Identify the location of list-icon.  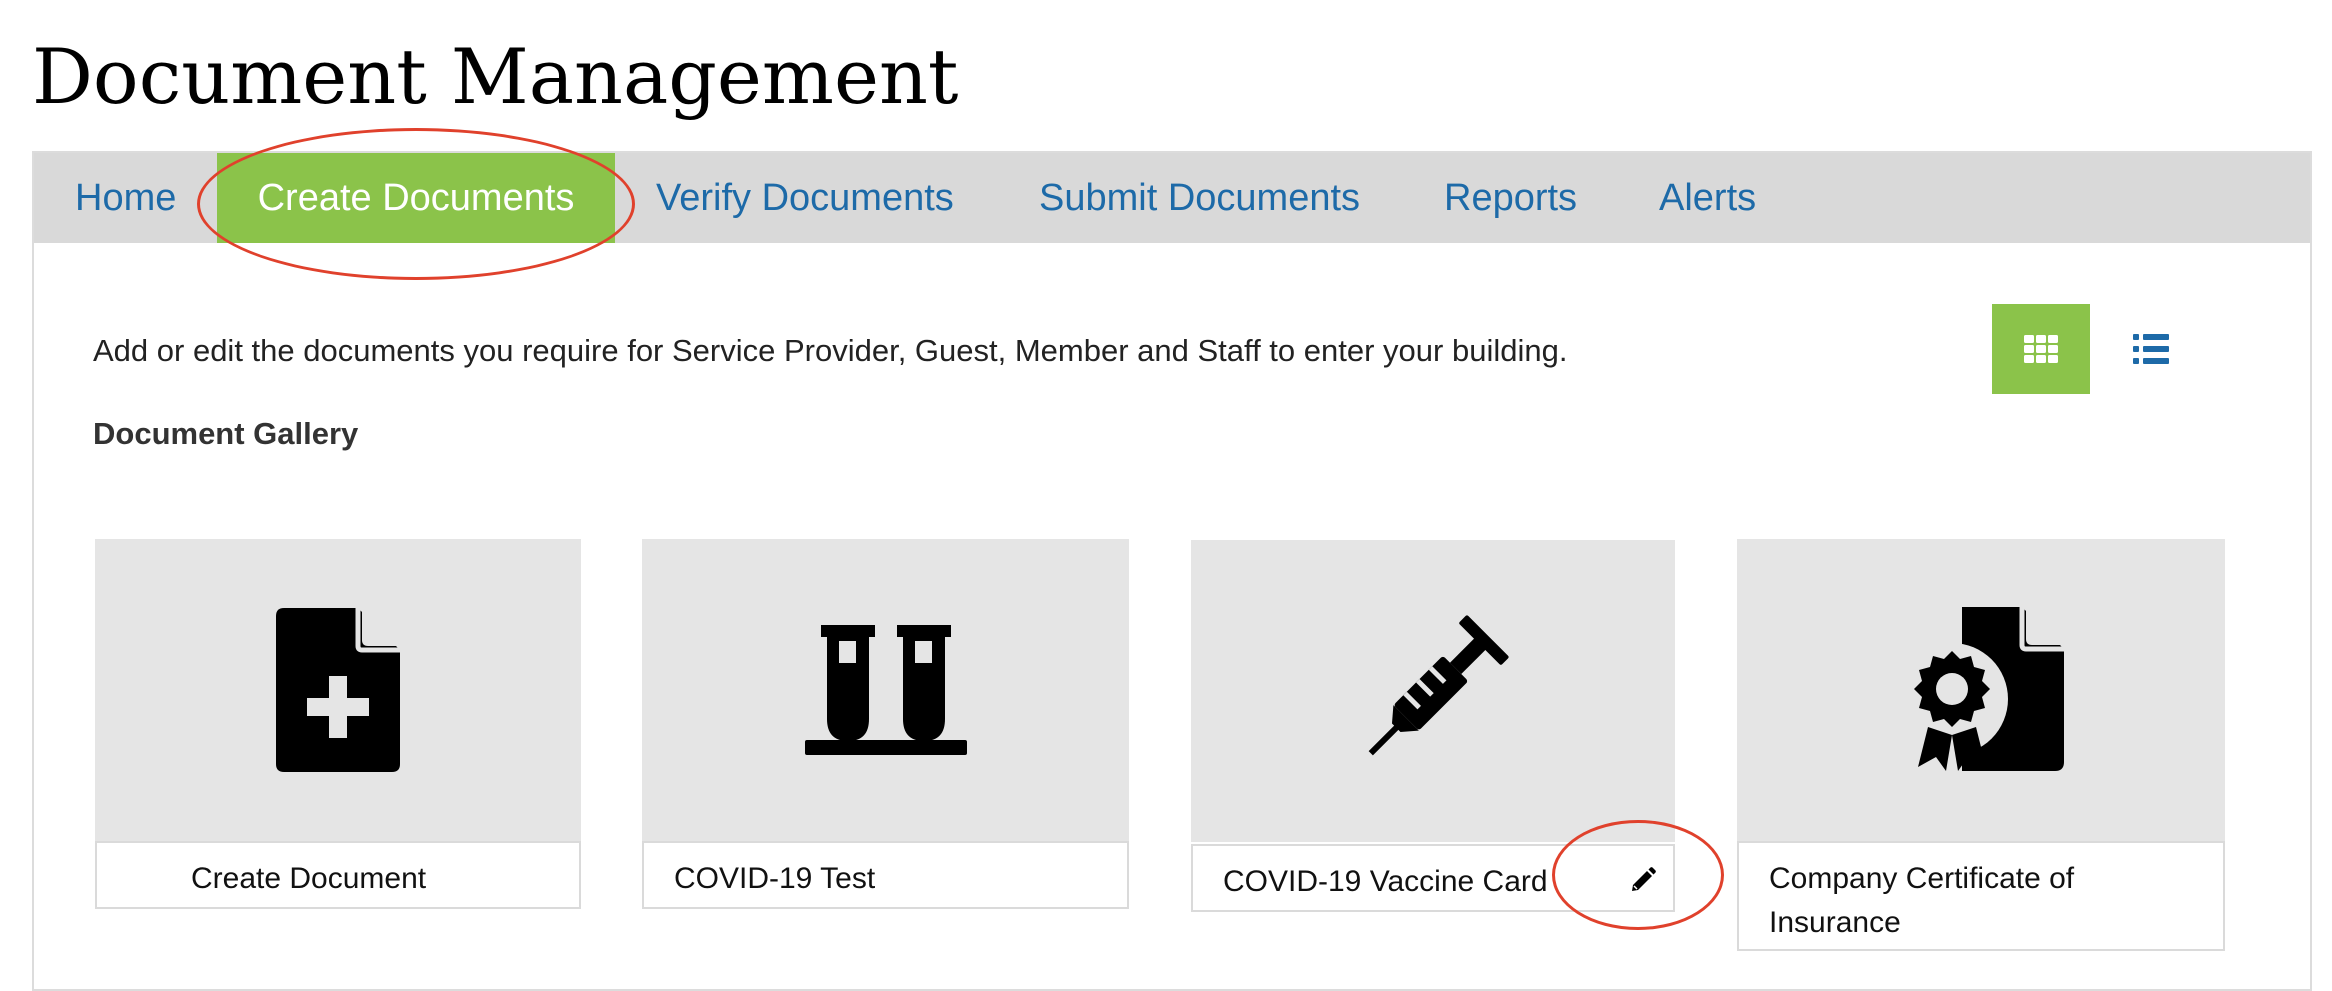
(2151, 349).